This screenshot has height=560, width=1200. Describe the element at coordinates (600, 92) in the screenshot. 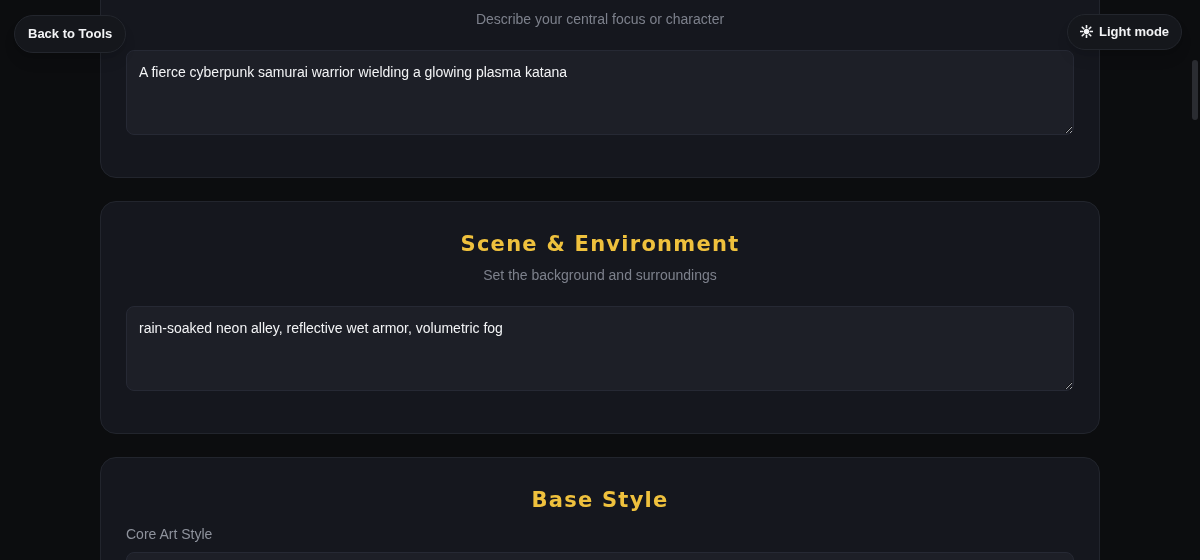

I see `prompt-textarea: A fierce cyberpunk samurai warrior wielding a glowing plasma katana` at that location.